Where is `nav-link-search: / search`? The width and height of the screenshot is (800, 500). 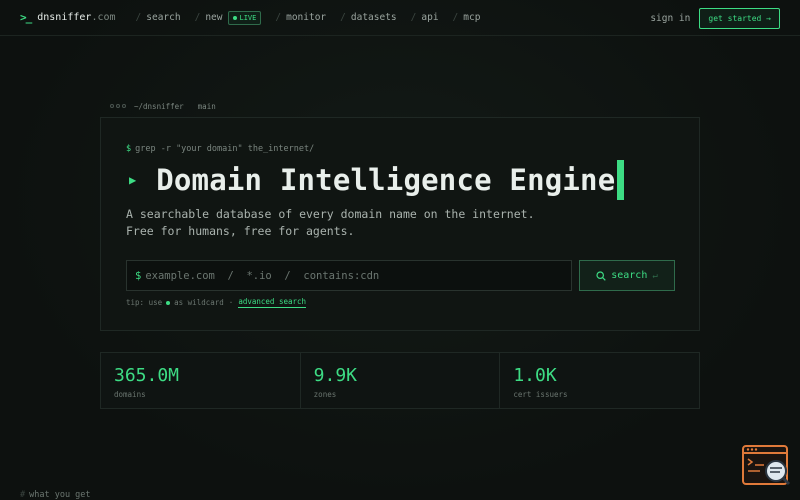
nav-link-search: / search is located at coordinates (158, 17).